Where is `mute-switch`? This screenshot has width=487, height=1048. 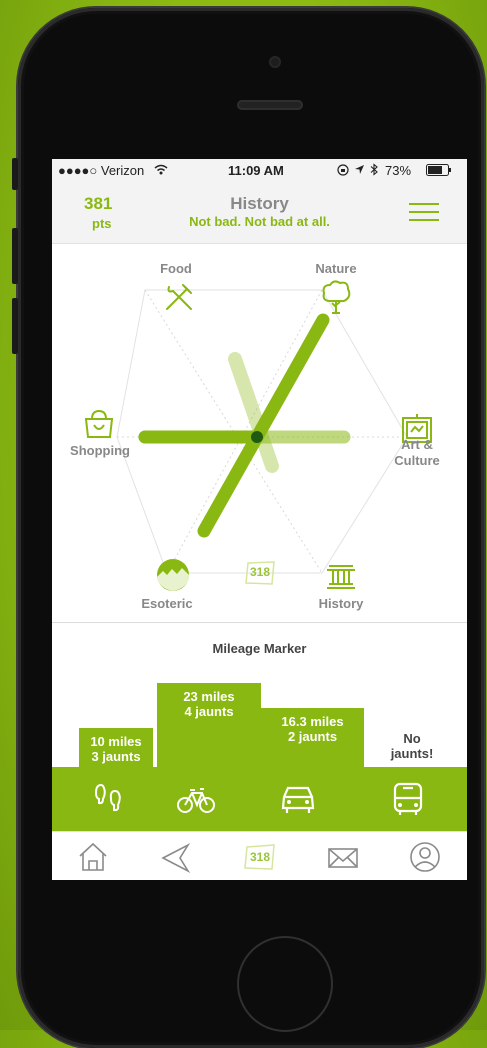 mute-switch is located at coordinates (15, 174).